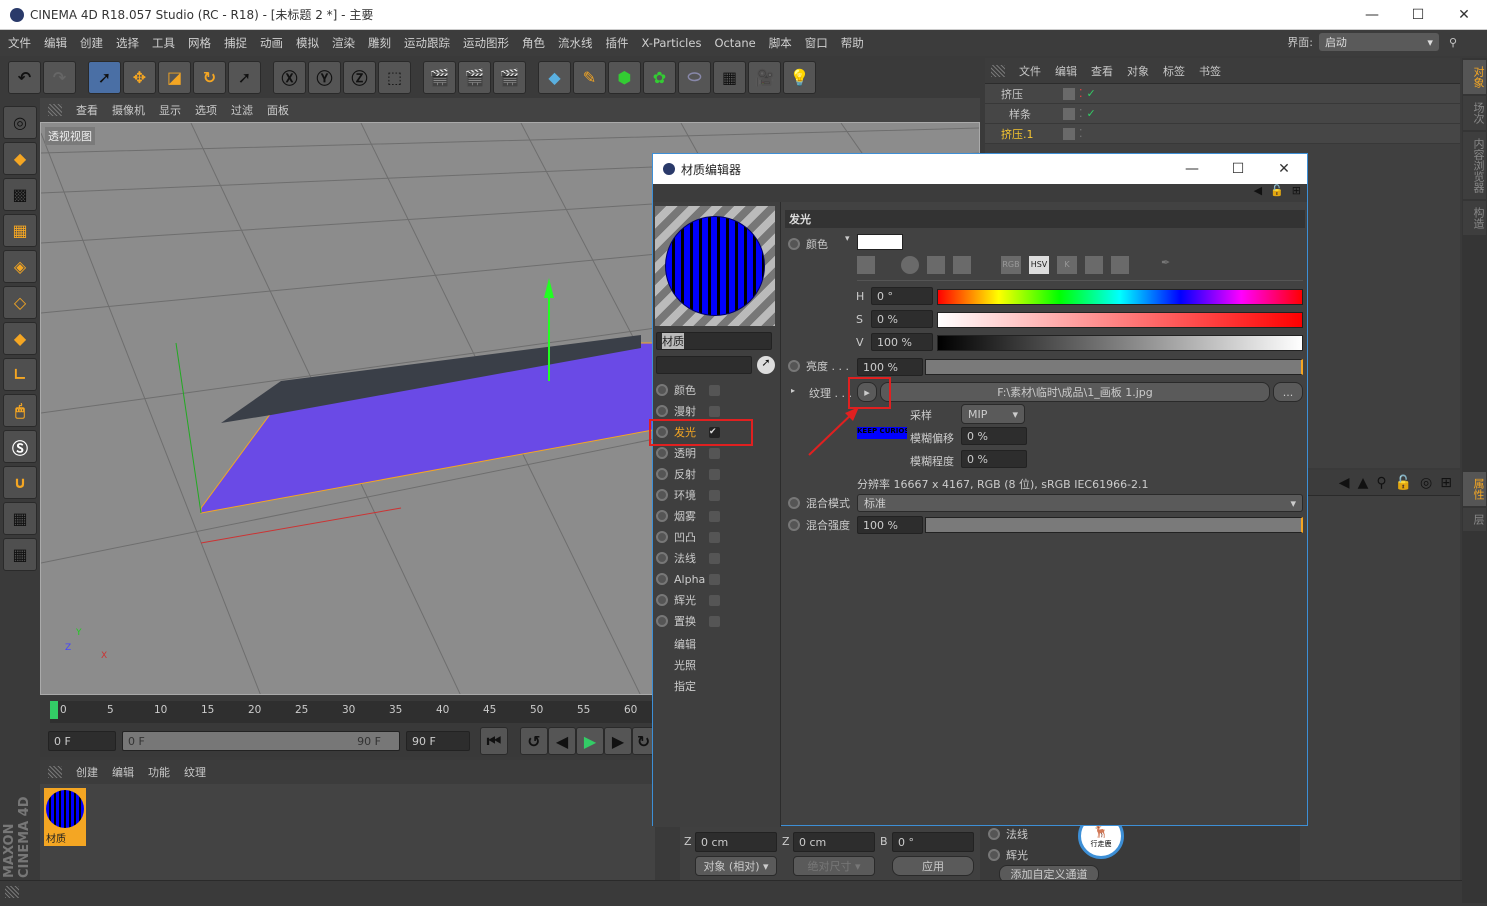 The width and height of the screenshot is (1487, 906). What do you see at coordinates (1080, 503) in the screenshot?
I see `blend-mode-dropdown: 标准 ▾` at bounding box center [1080, 503].